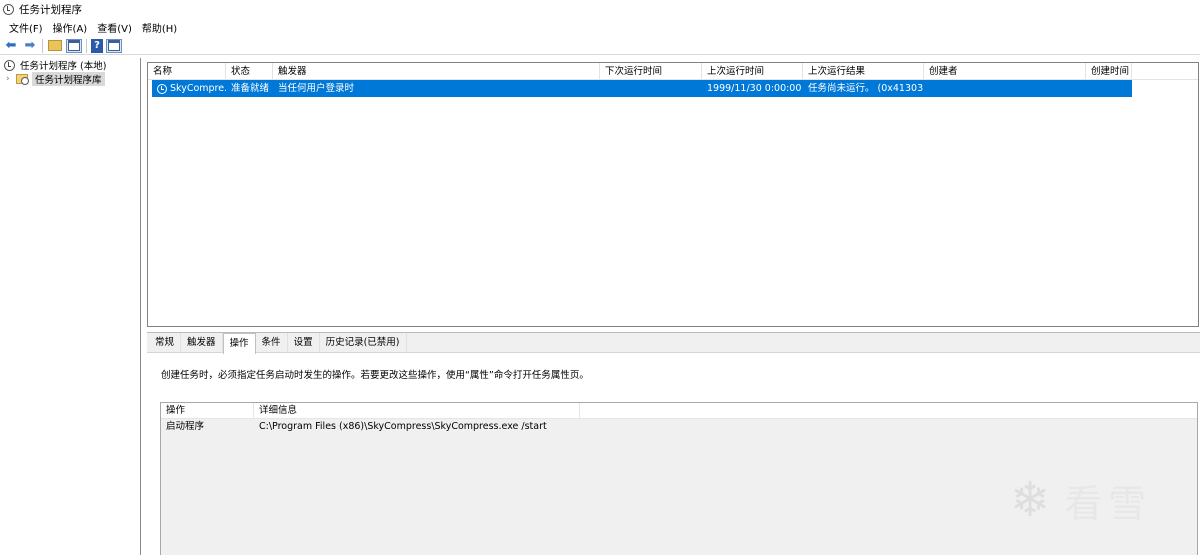 This screenshot has height=555, width=1200. Describe the element at coordinates (70, 306) in the screenshot. I see `console-tree: 任务计划程序 (本地) › 任务计划程序库` at that location.